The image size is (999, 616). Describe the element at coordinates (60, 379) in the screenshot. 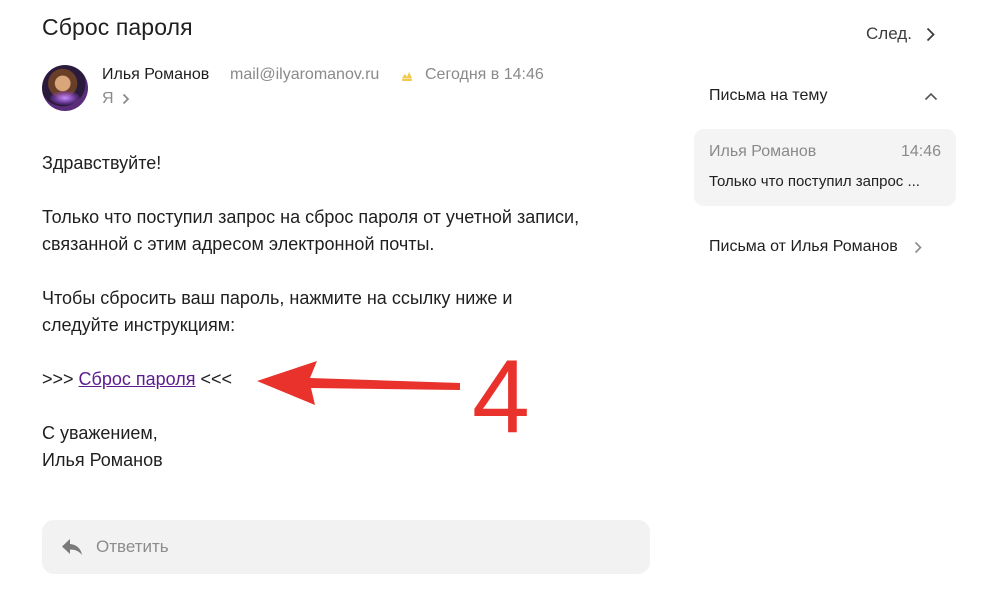

I see `link-prefix: >>>` at that location.